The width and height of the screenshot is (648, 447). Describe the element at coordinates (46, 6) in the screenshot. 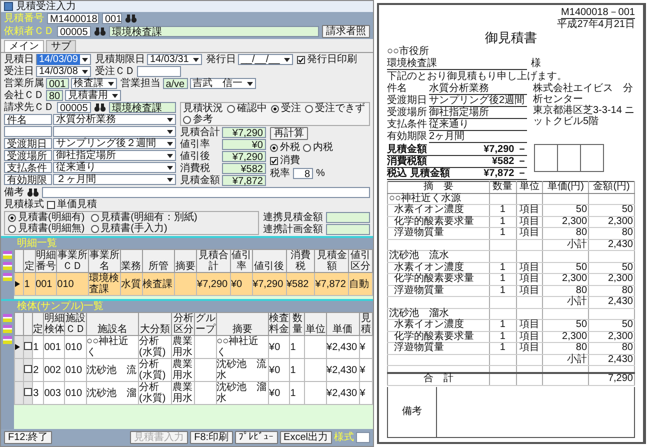

I see `window-title: 見積受注入力` at that location.